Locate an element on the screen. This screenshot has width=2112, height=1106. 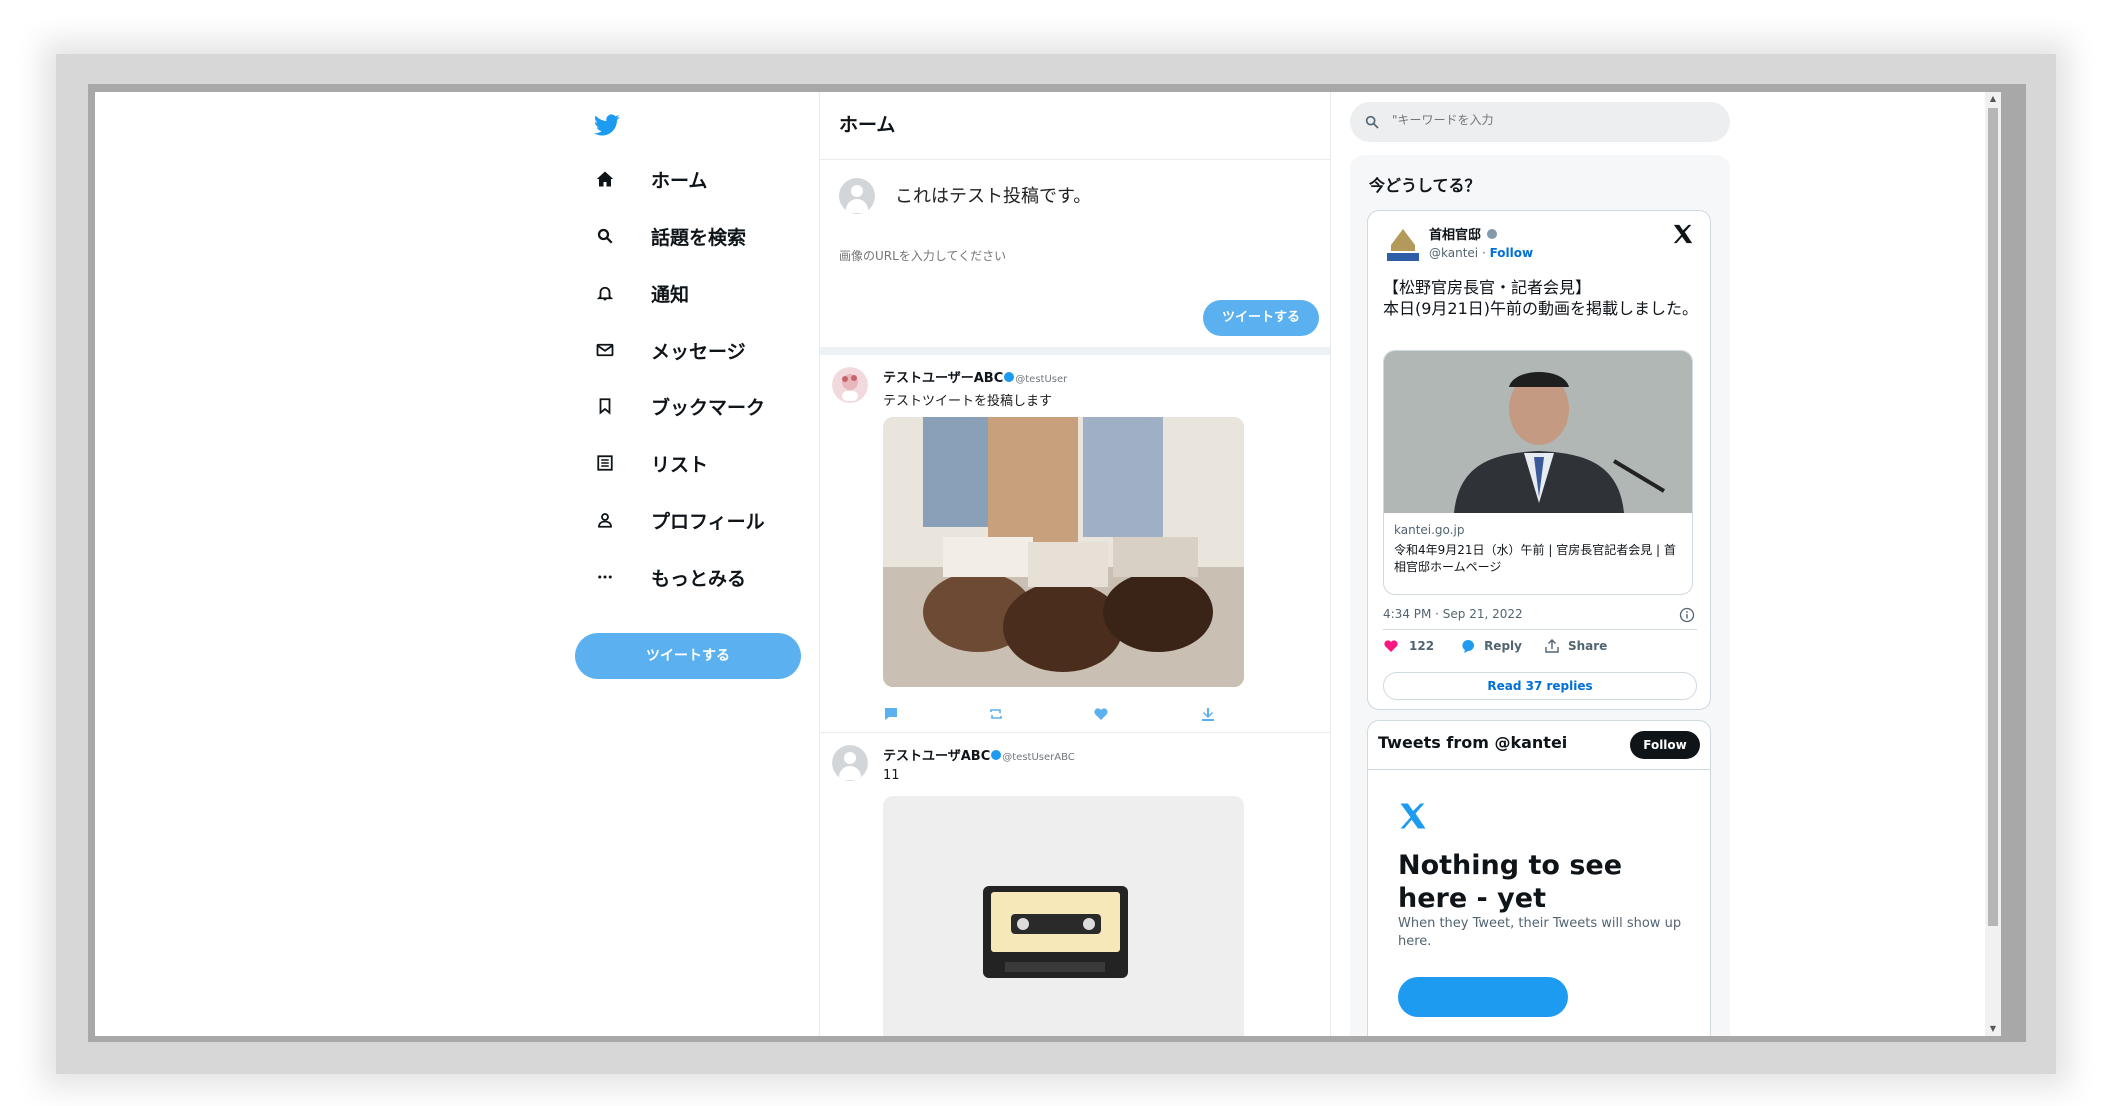
list-icon is located at coordinates (605, 463).